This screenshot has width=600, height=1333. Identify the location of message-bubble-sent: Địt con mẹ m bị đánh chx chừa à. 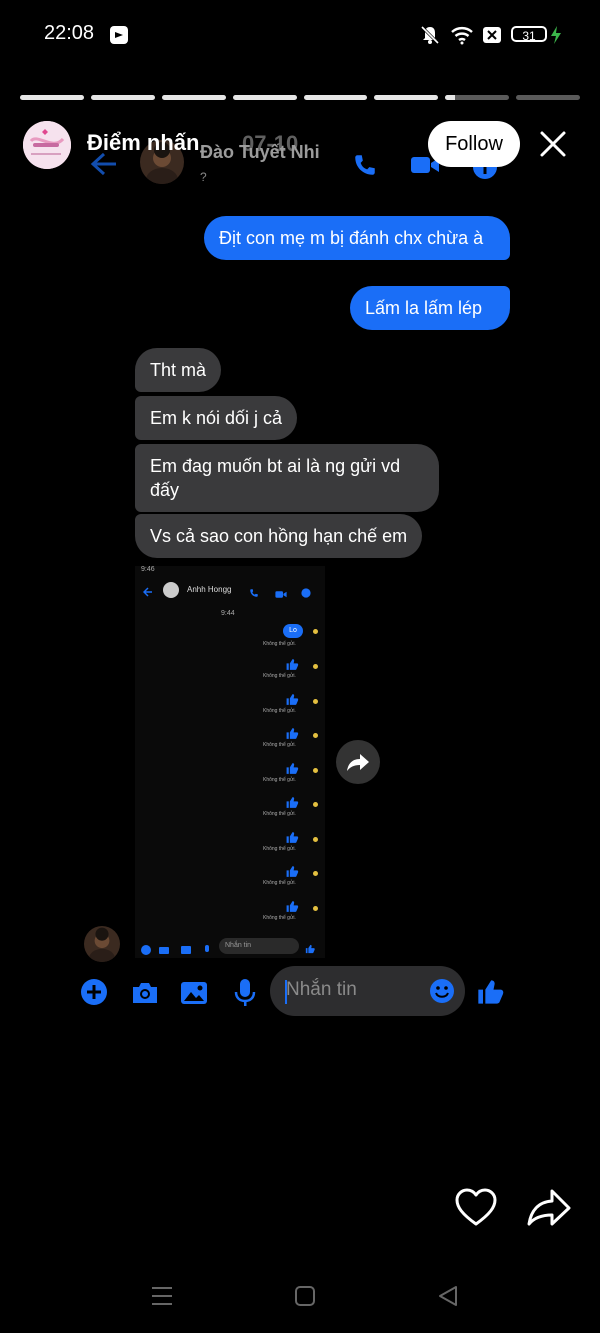
(357, 238).